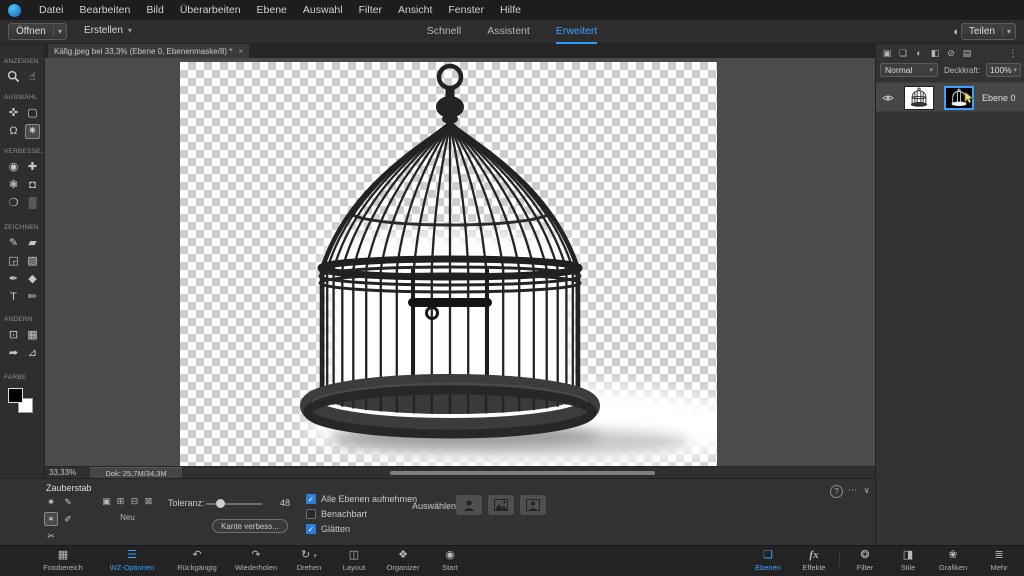  Describe the element at coordinates (234, 504) in the screenshot. I see `tolerance-slider` at that location.